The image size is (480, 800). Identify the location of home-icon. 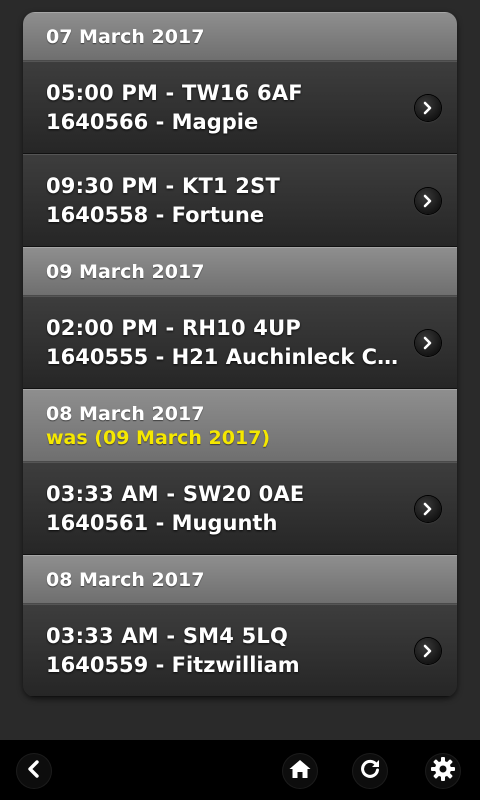
(300, 771).